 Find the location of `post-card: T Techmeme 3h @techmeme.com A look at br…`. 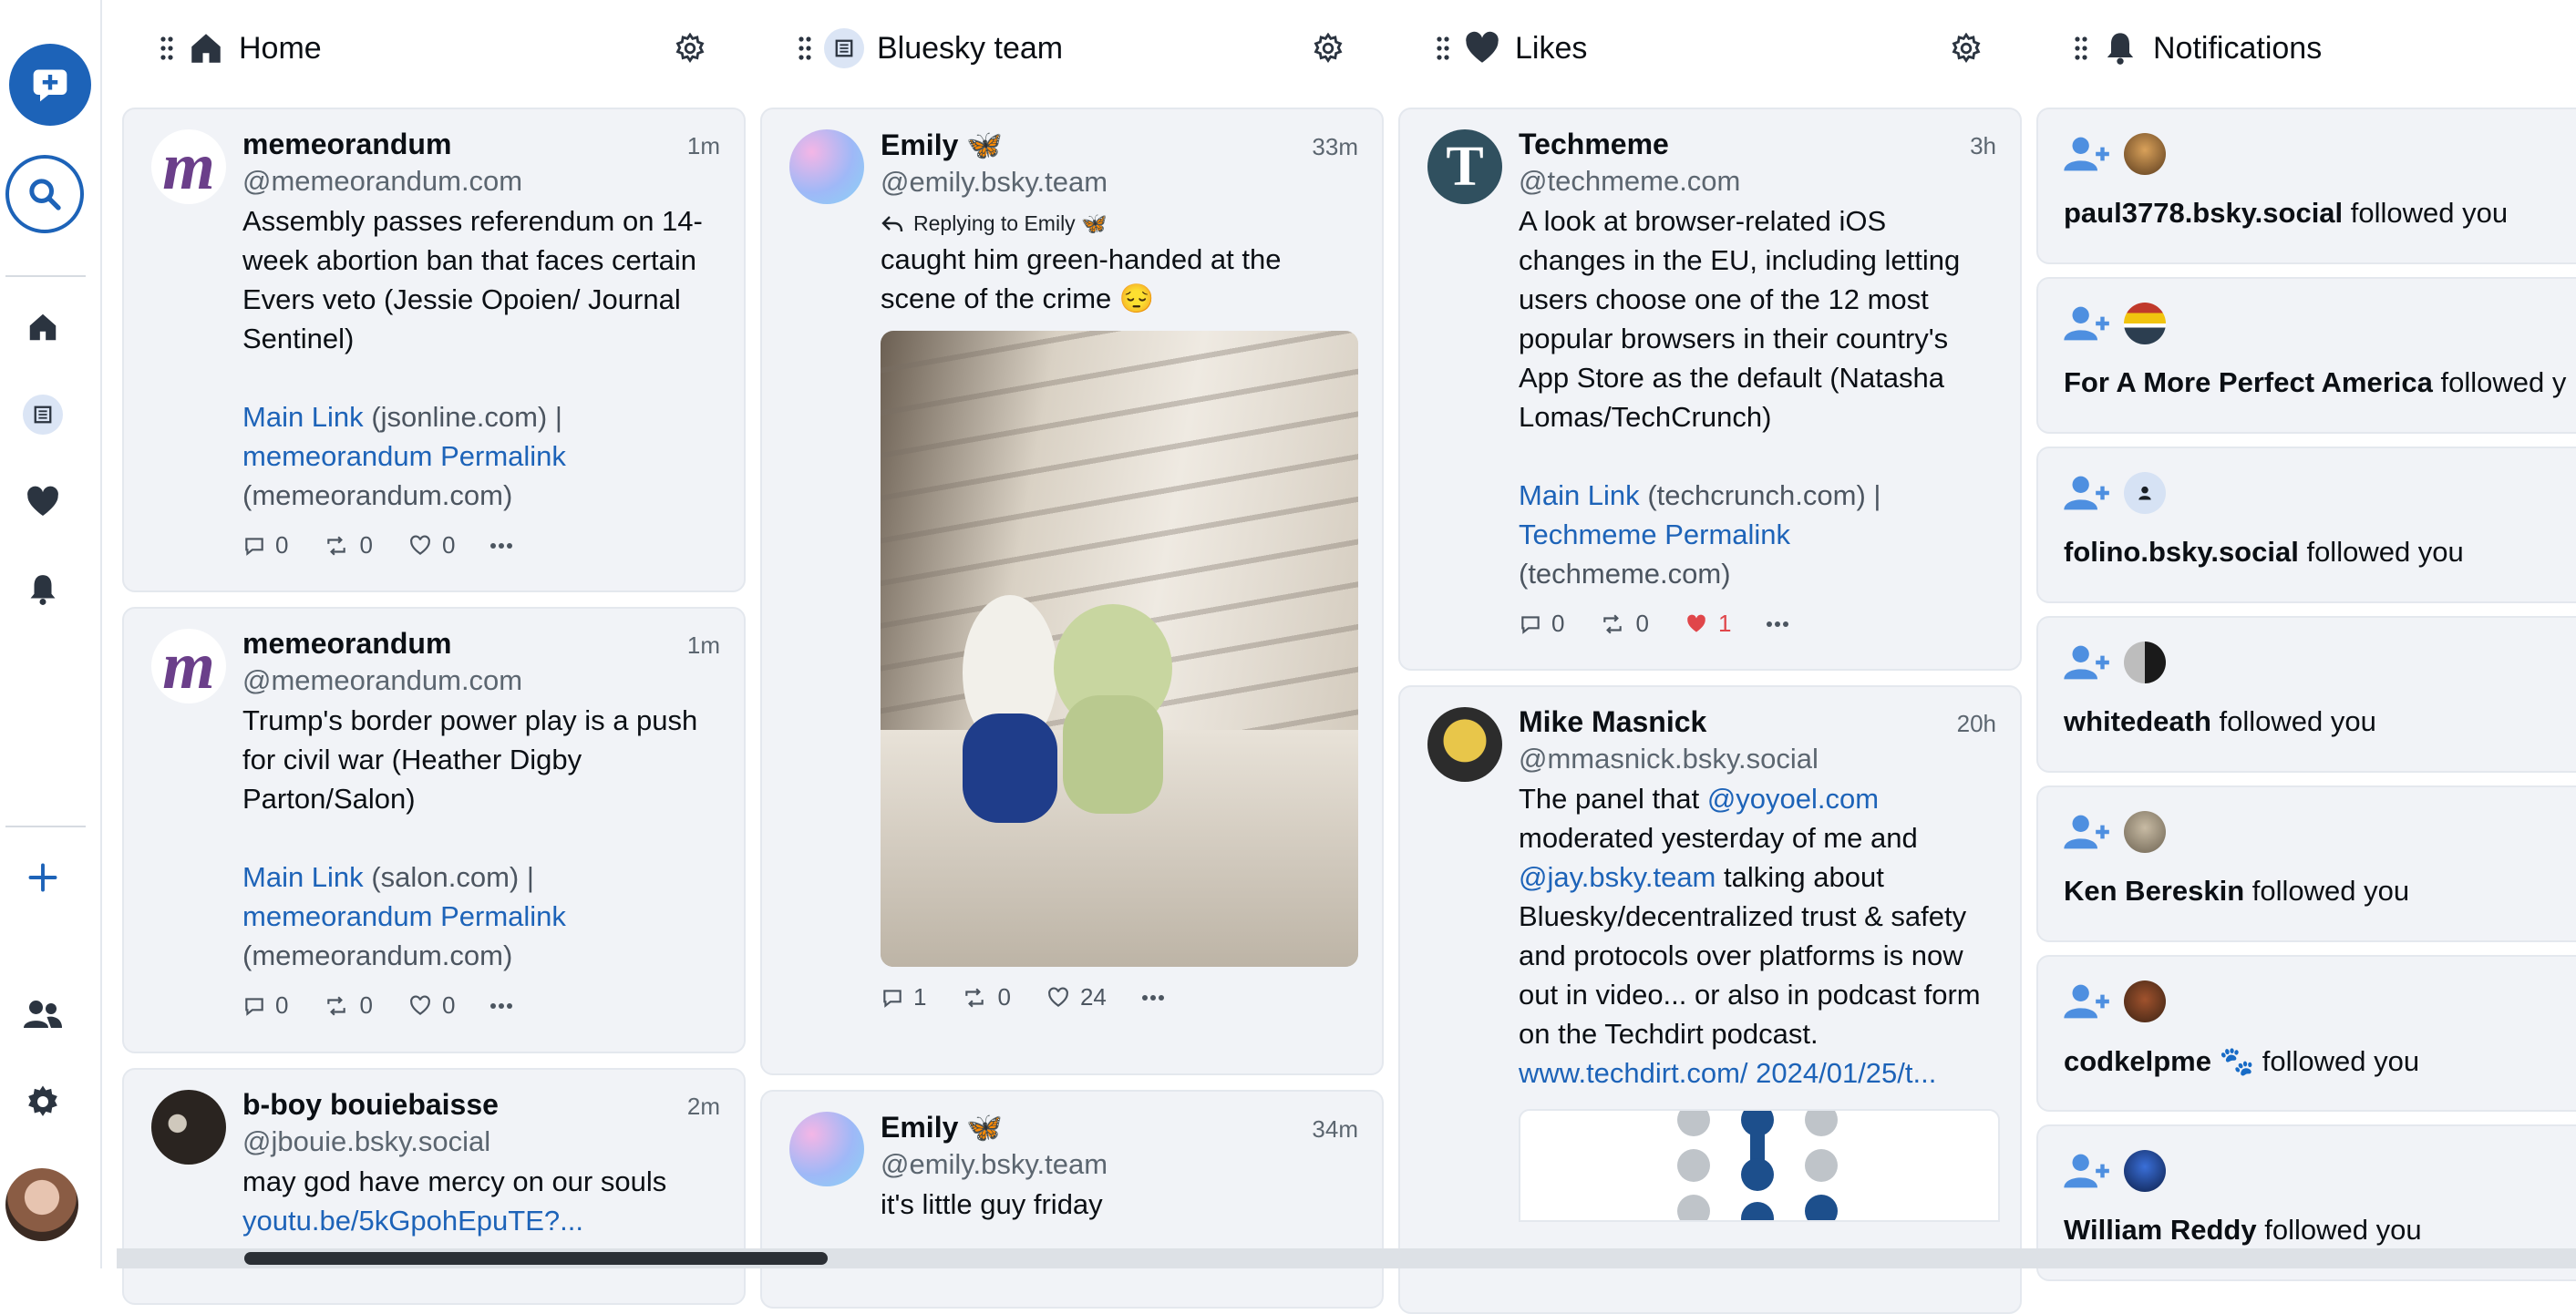

post-card: T Techmeme 3h @techmeme.com A look at br… is located at coordinates (1710, 389).